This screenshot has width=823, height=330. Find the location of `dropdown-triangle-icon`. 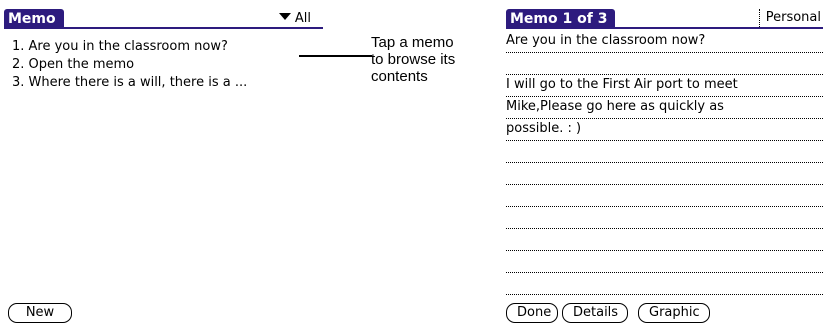

dropdown-triangle-icon is located at coordinates (284, 16).